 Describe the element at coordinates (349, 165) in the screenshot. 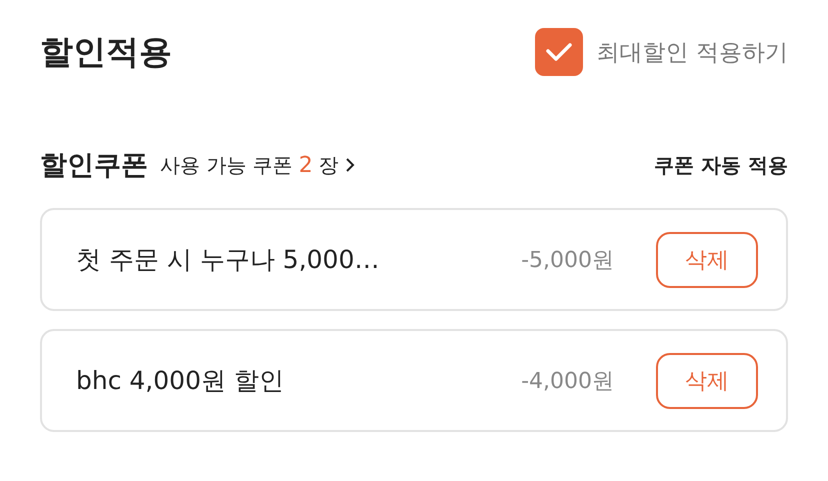

I see `chevron-right-icon` at that location.